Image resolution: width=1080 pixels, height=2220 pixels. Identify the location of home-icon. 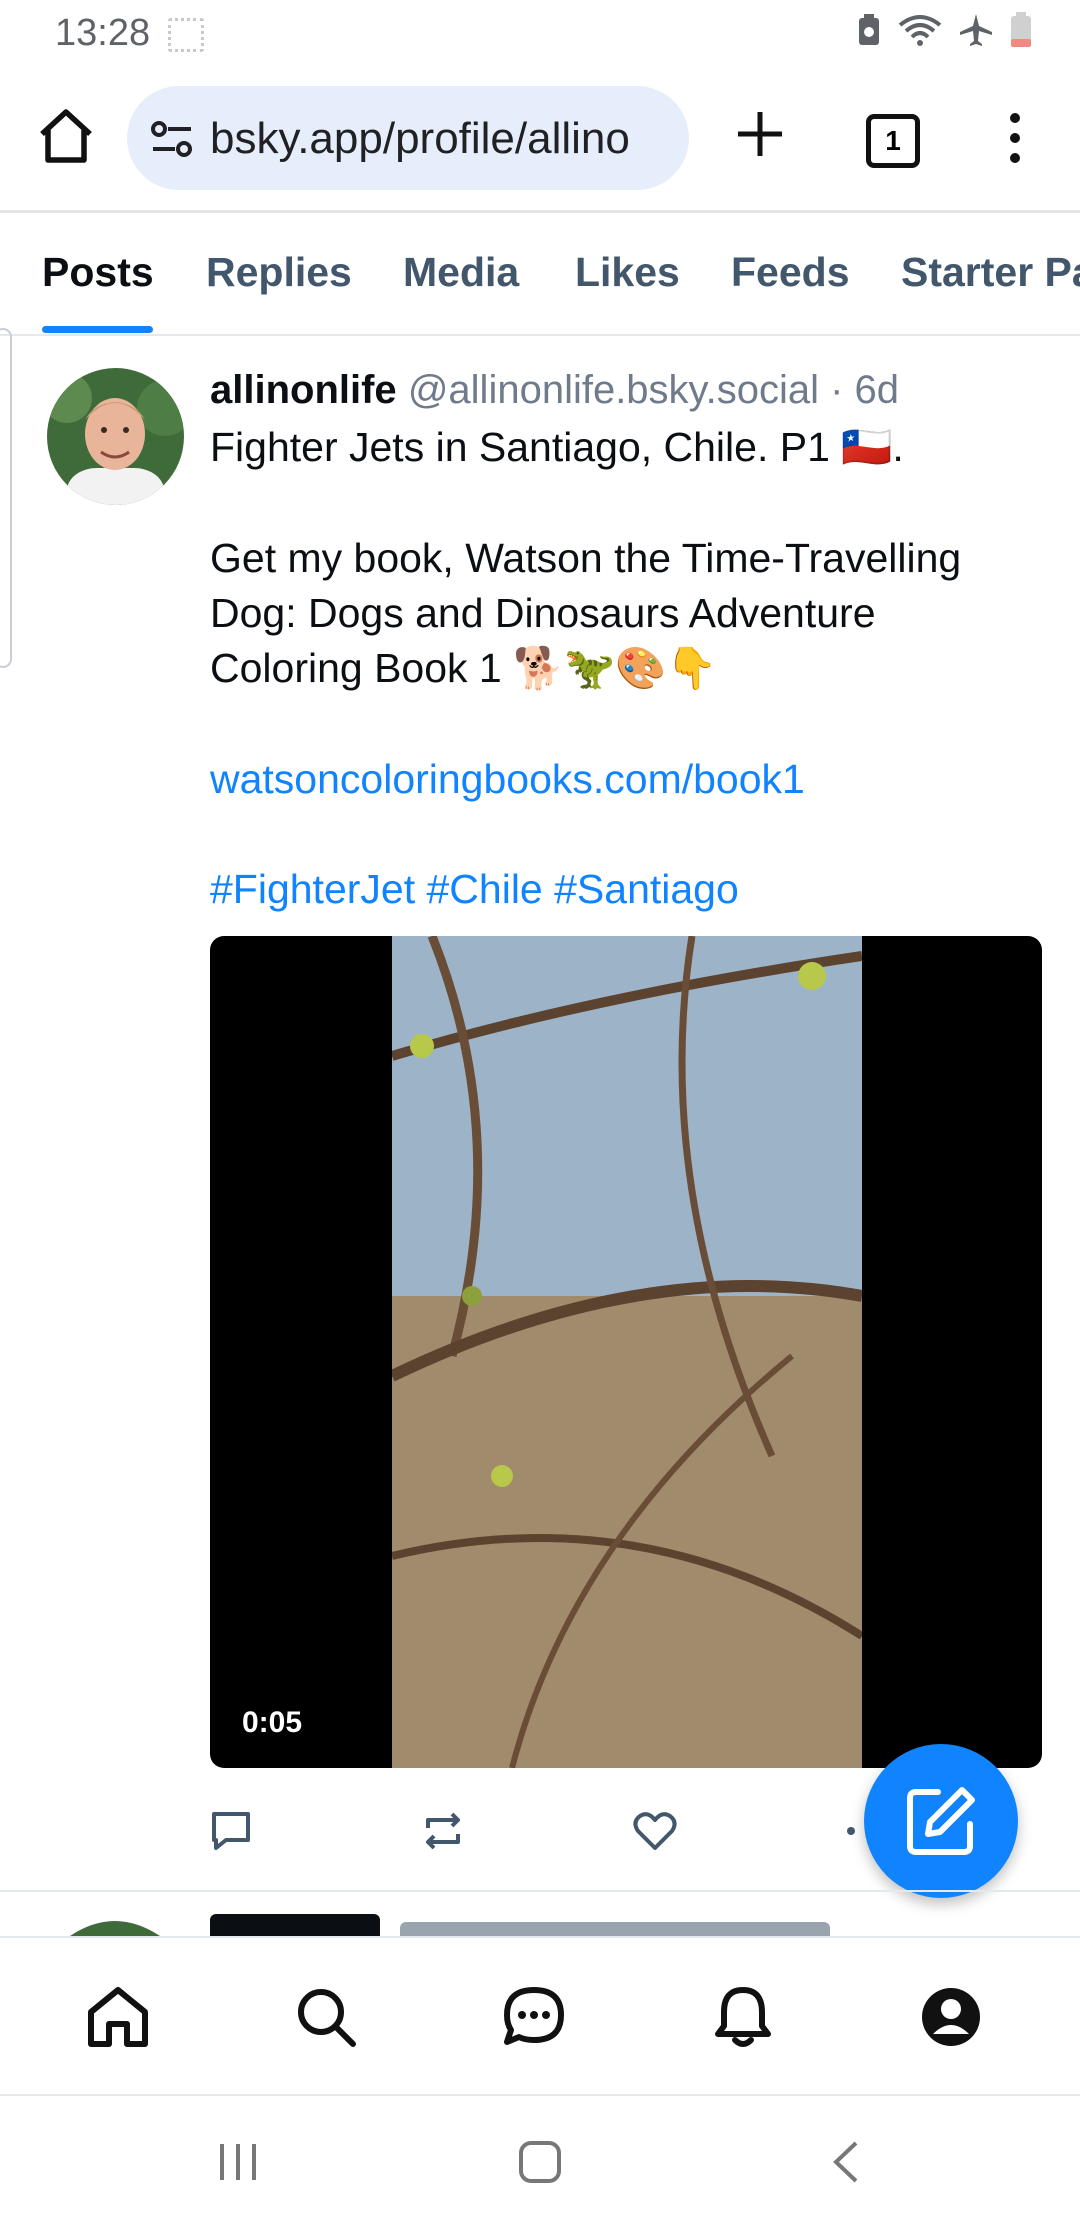
(66, 136).